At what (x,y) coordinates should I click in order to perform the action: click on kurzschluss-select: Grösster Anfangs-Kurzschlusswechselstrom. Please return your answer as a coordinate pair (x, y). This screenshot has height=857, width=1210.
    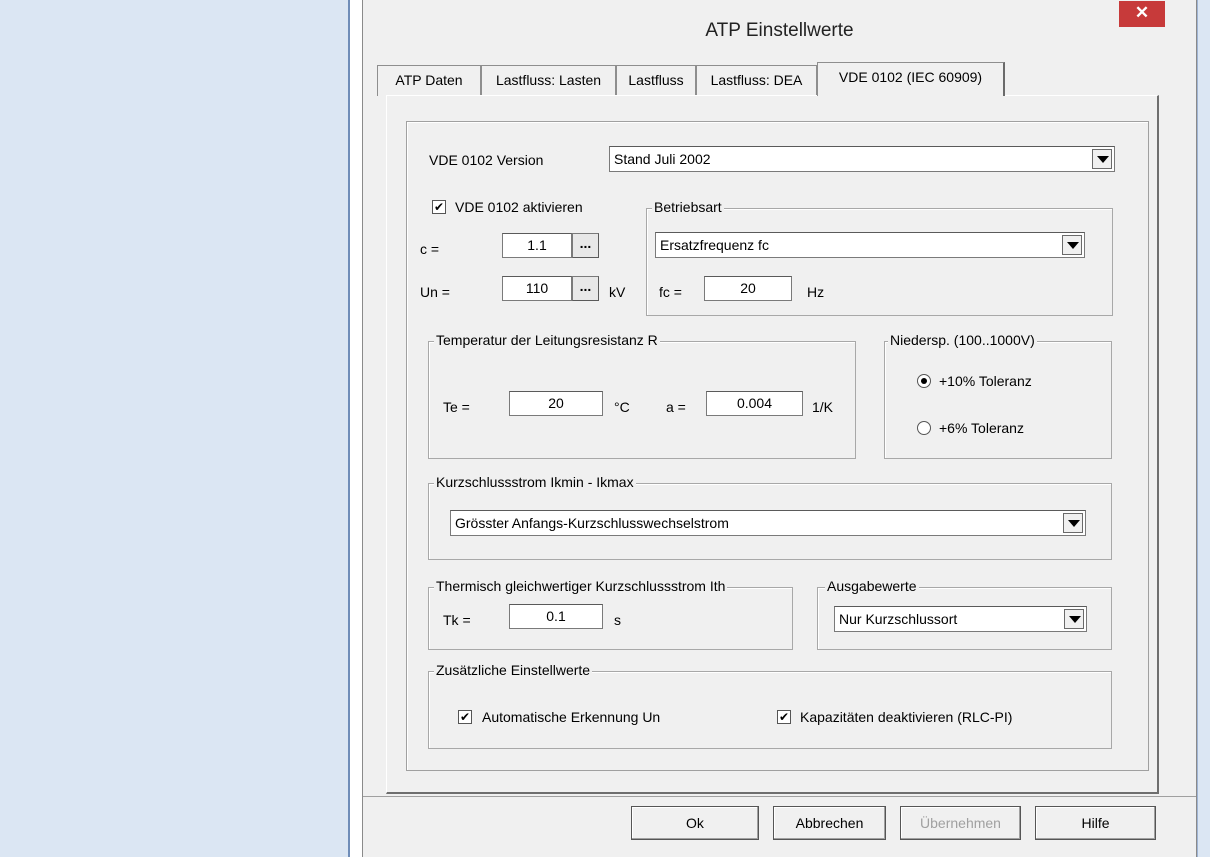
    Looking at the image, I should click on (768, 523).